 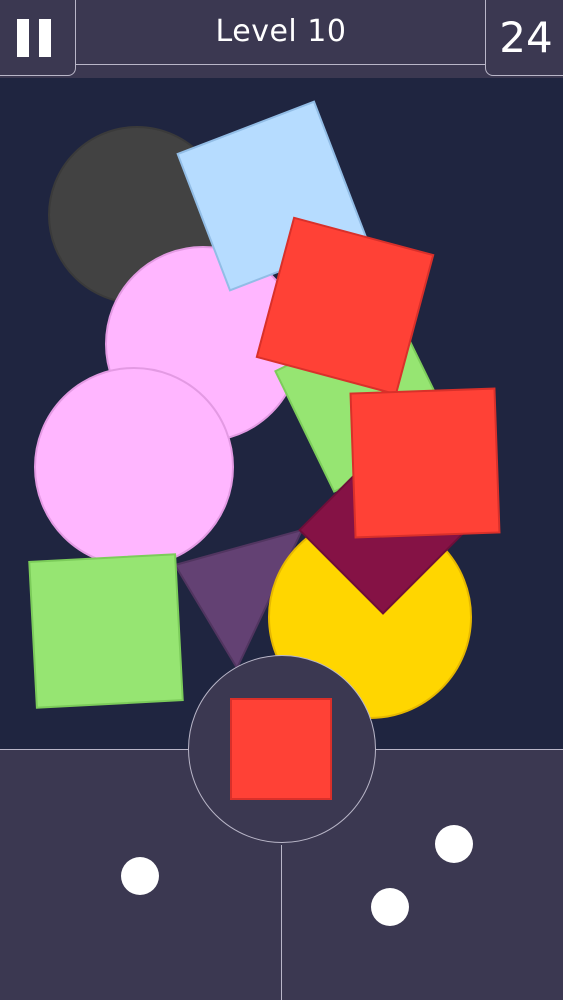 I want to click on red-square-right, so click(x=425, y=463).